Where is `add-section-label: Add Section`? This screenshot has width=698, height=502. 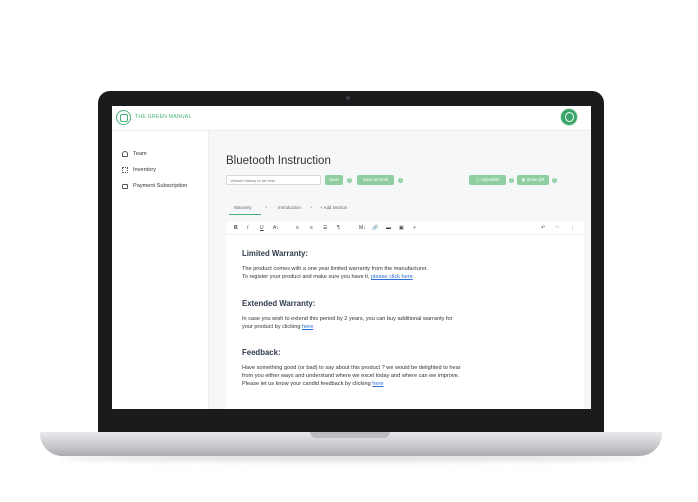 add-section-label: Add Section is located at coordinates (335, 207).